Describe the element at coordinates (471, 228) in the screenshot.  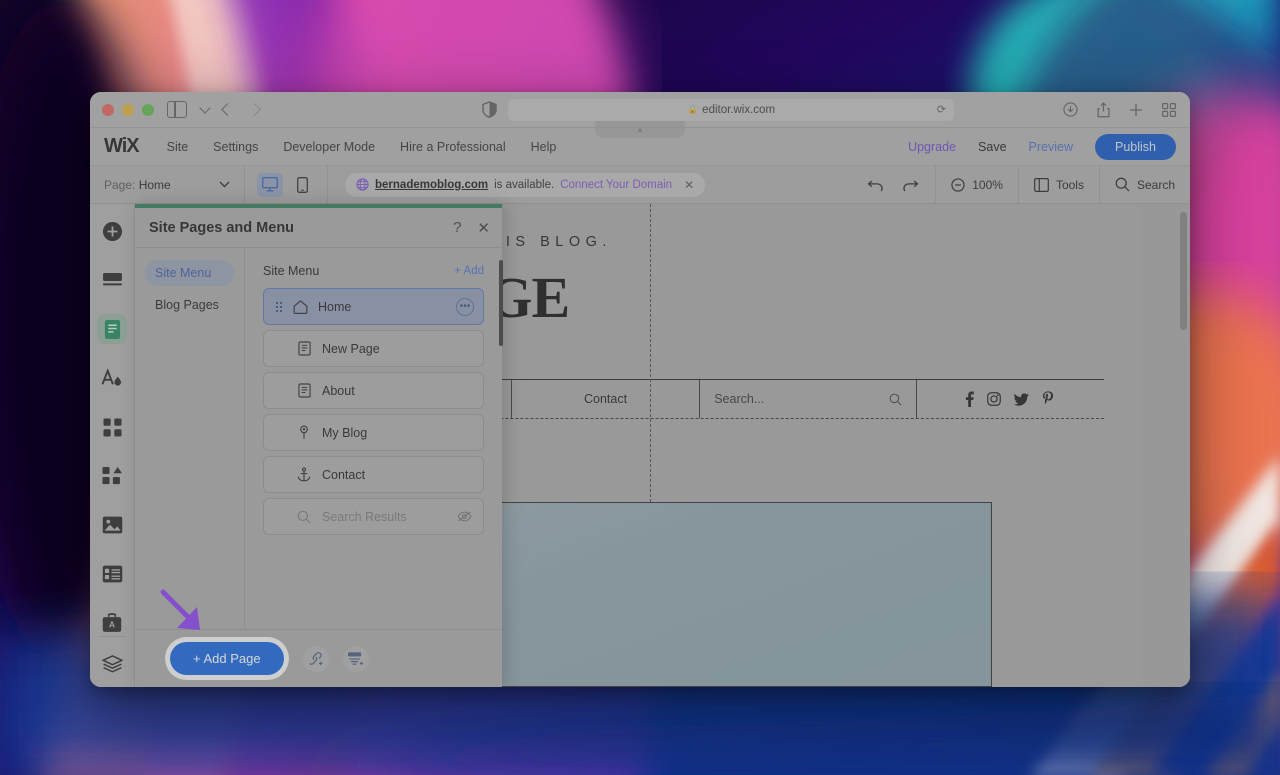
I see `panel-header-actions: ? ✕` at that location.